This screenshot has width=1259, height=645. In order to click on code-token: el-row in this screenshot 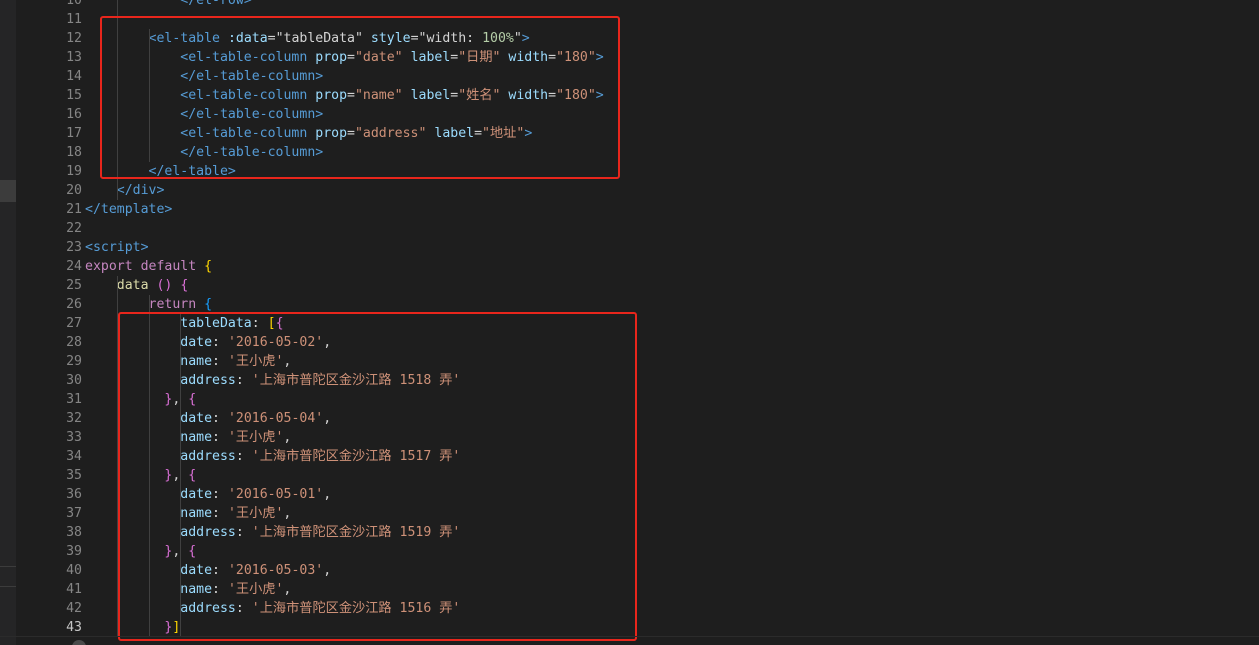, I will do `click(220, 4)`.